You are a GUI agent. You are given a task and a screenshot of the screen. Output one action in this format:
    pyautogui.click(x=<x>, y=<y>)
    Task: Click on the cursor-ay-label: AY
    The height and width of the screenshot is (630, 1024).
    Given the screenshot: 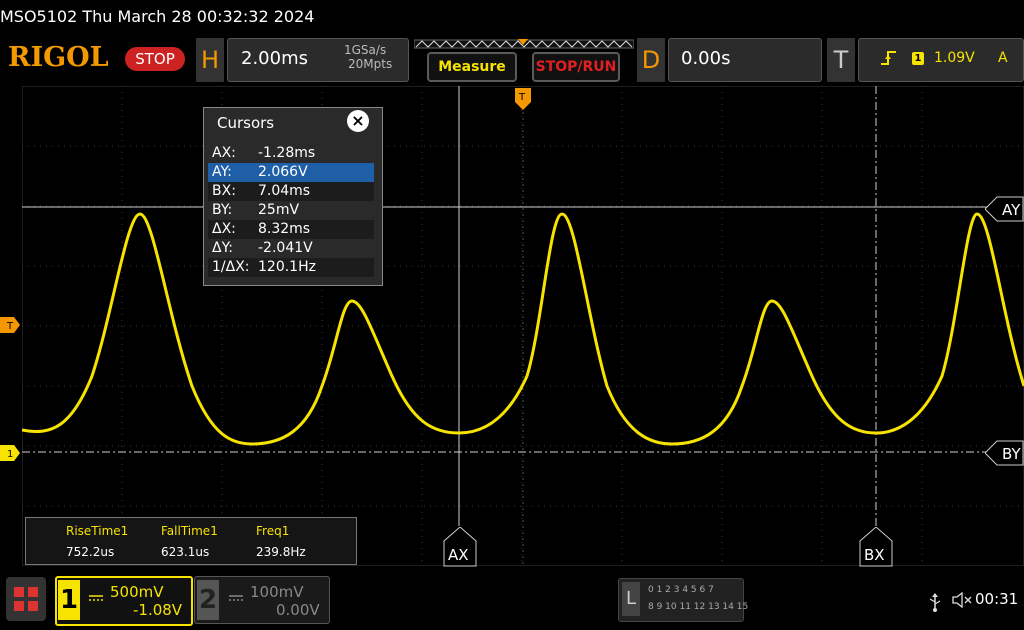 What is the action you would take?
    pyautogui.click(x=1011, y=210)
    